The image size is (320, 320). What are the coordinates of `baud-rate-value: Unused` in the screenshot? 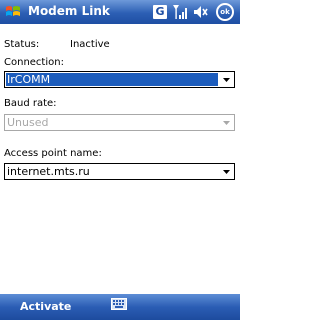 It's located at (28, 122).